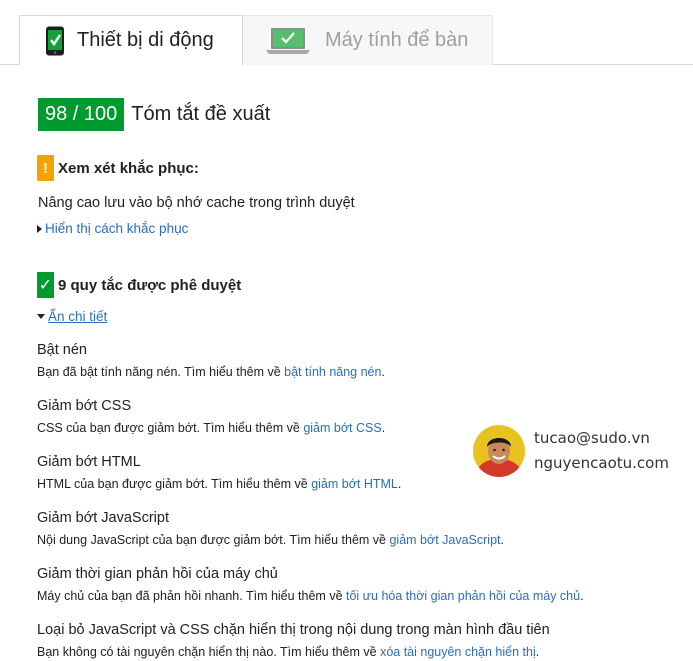 The image size is (693, 661). Describe the element at coordinates (342, 428) in the screenshot. I see `rule-link: giảm bớt CSS` at that location.